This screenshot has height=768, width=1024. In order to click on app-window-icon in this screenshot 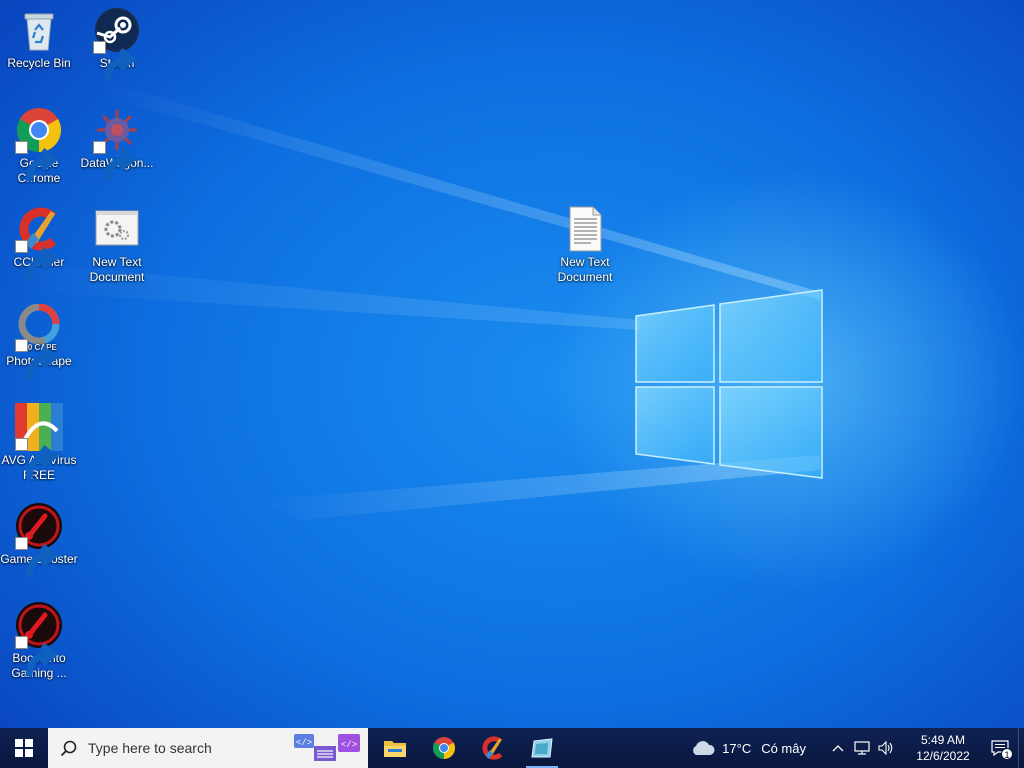, I will do `click(542, 748)`.